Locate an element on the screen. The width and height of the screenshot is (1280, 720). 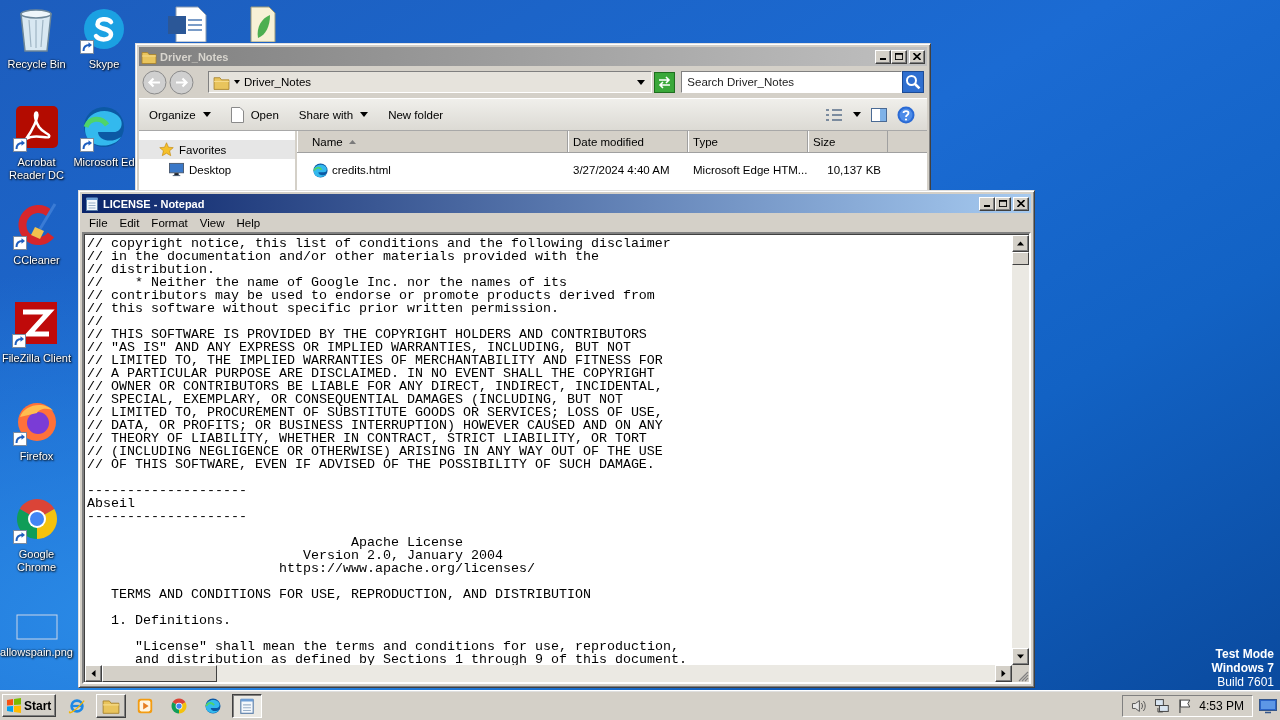
text-line: // is located at coordinates (95, 321).